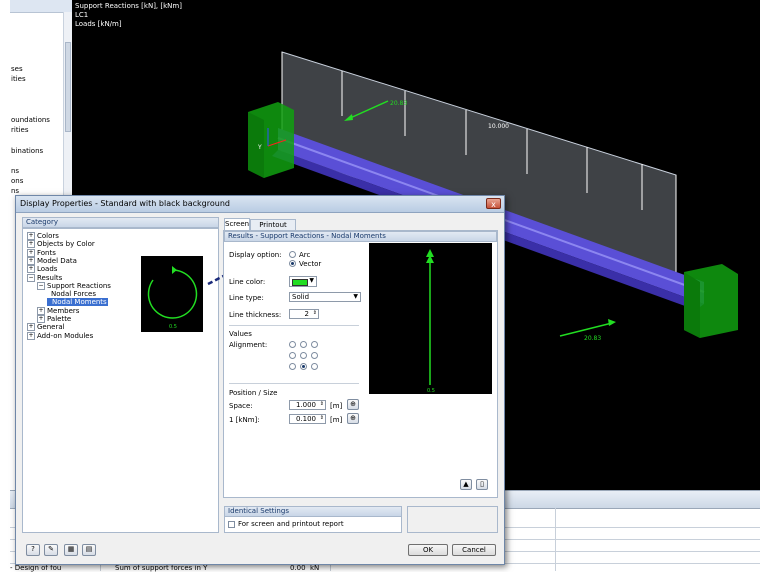 The width and height of the screenshot is (760, 572). What do you see at coordinates (292, 263) in the screenshot?
I see `vector-radio` at bounding box center [292, 263].